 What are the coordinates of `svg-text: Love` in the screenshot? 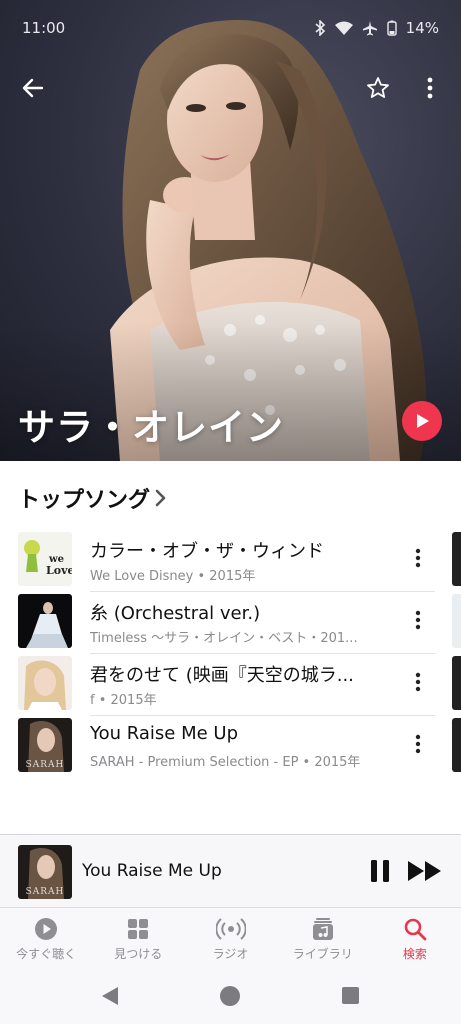 It's located at (59, 570).